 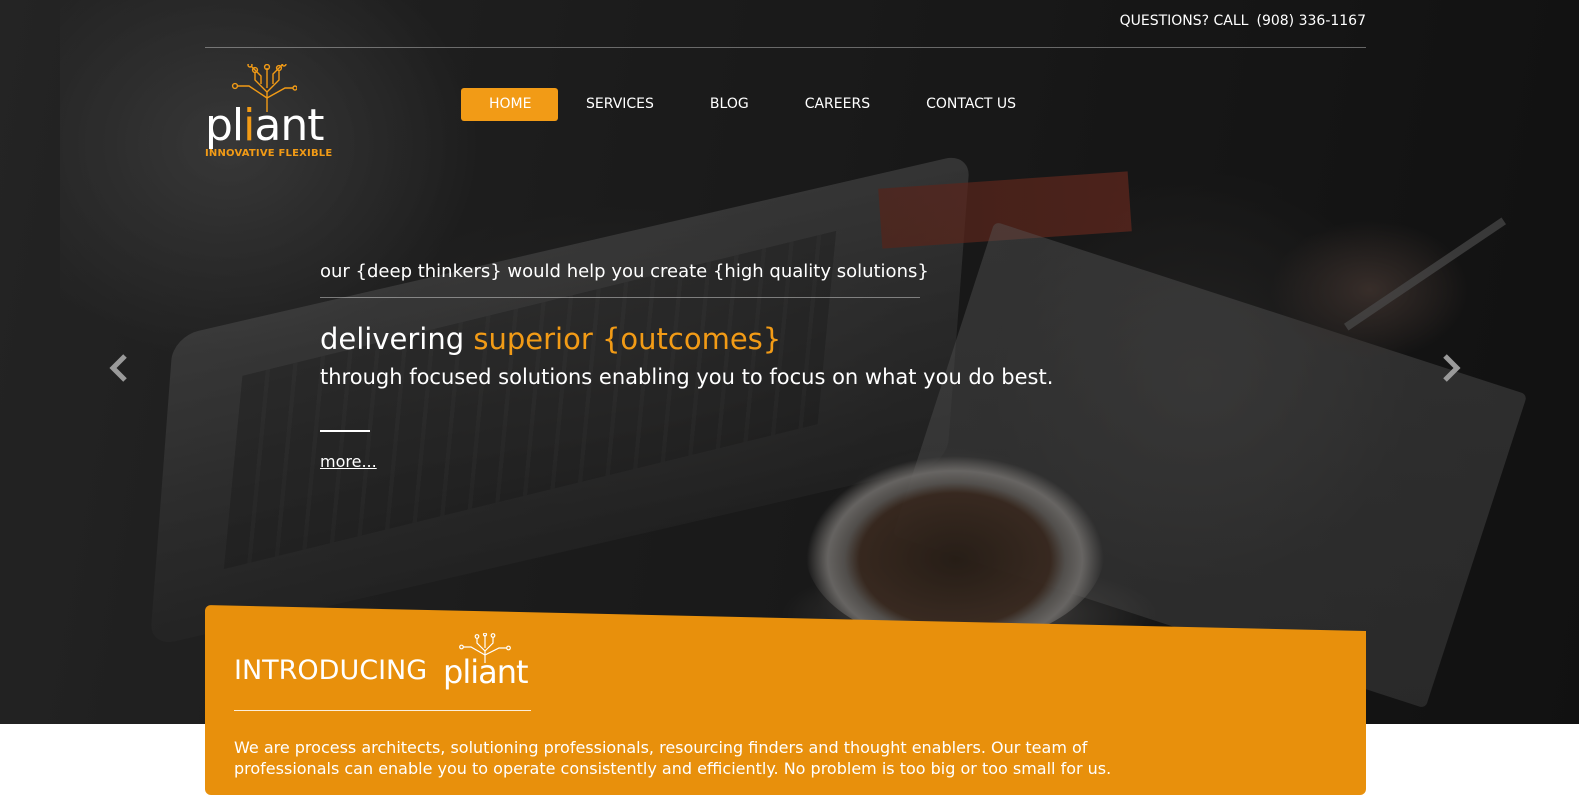 I want to click on slide-short-rule, so click(x=345, y=431).